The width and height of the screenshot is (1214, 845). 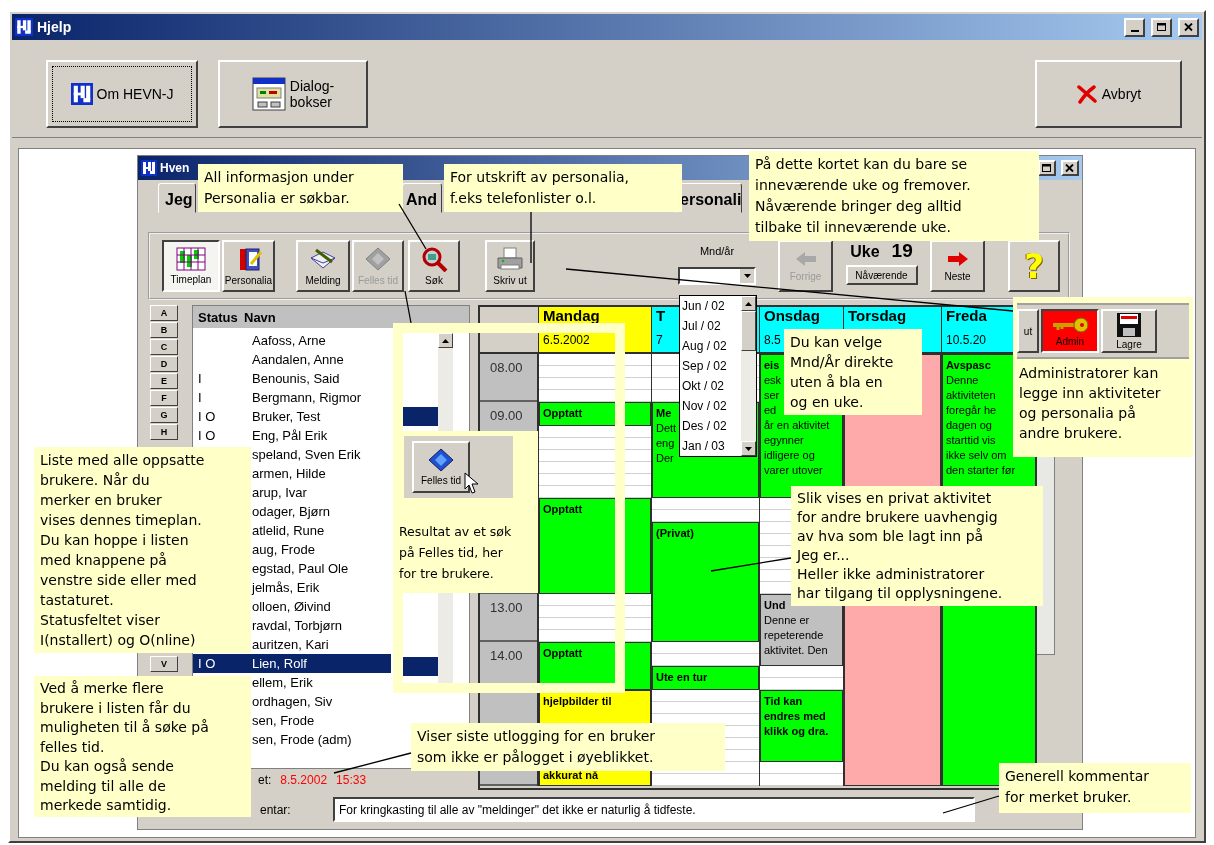 What do you see at coordinates (290, 644) in the screenshot?
I see `name-text: auritzen, Kari` at bounding box center [290, 644].